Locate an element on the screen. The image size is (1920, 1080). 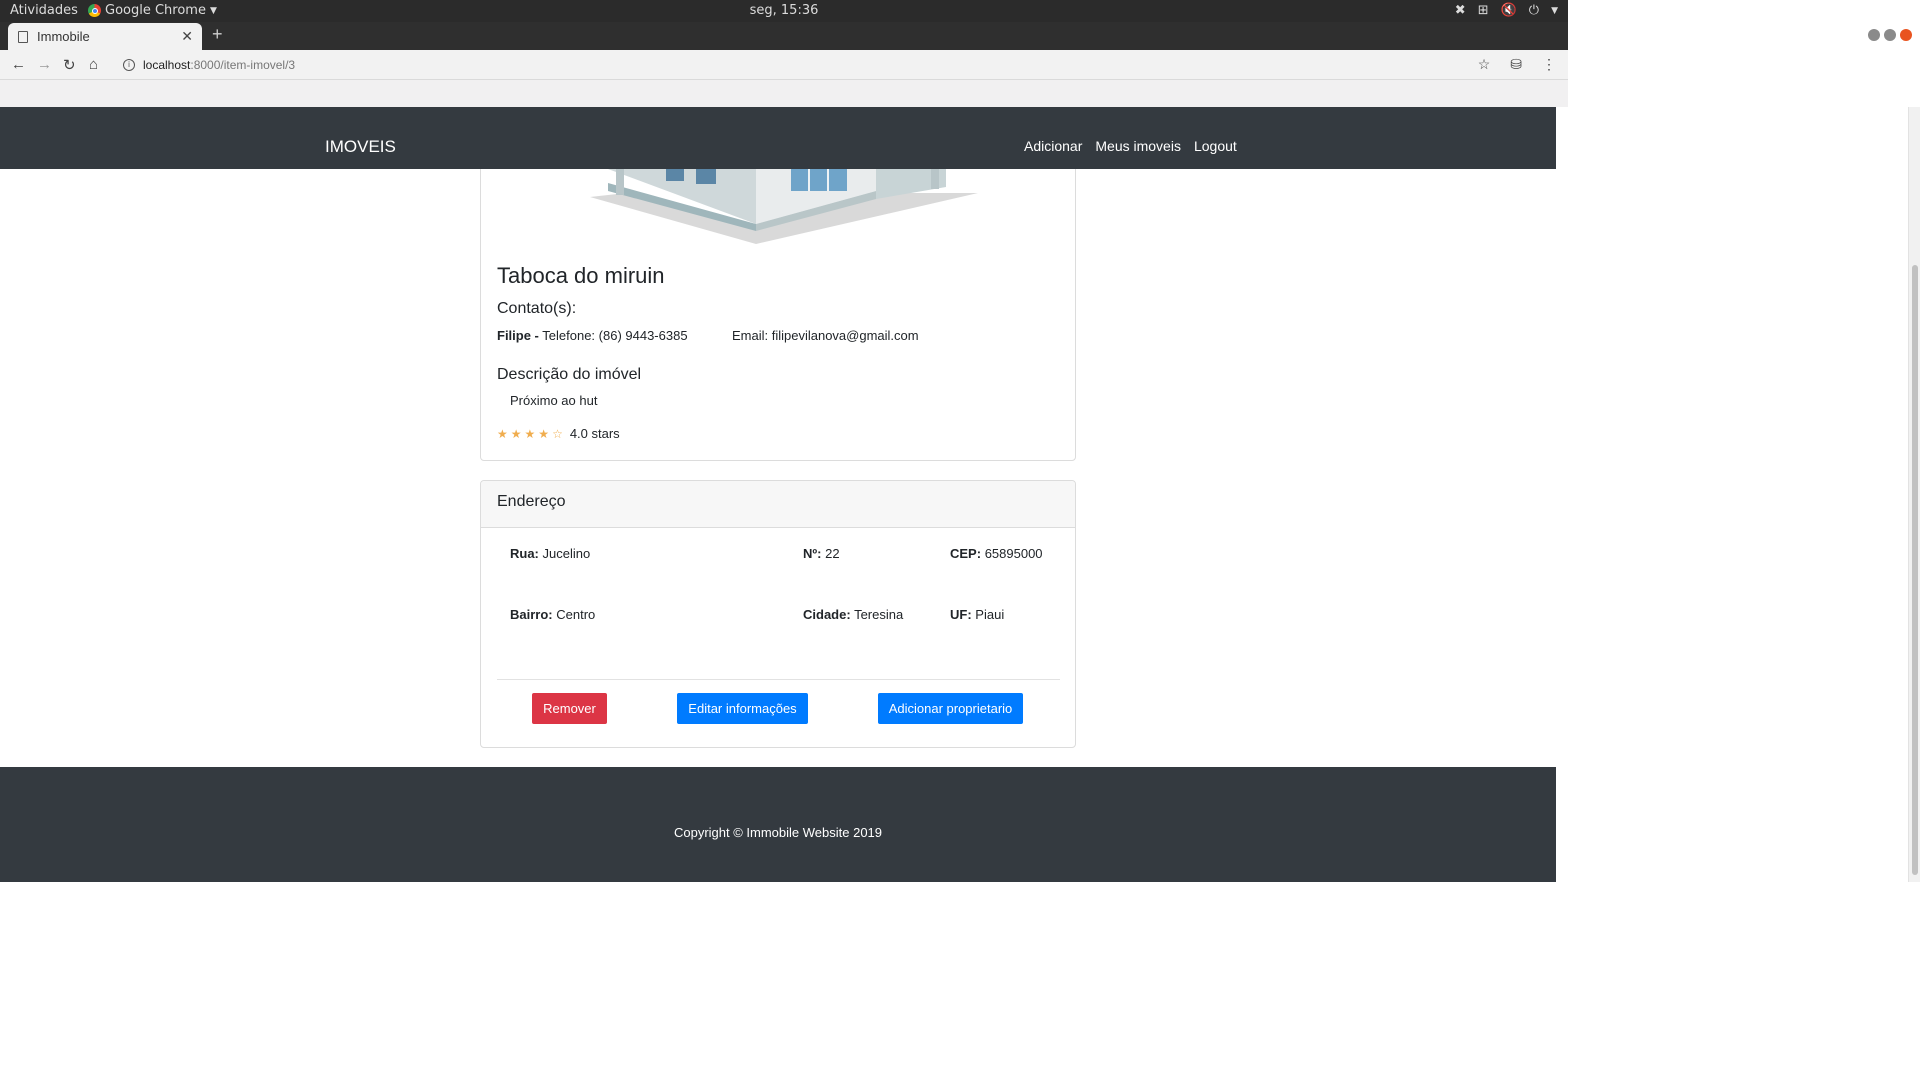
close-tab-icon: ✕ is located at coordinates (187, 36).